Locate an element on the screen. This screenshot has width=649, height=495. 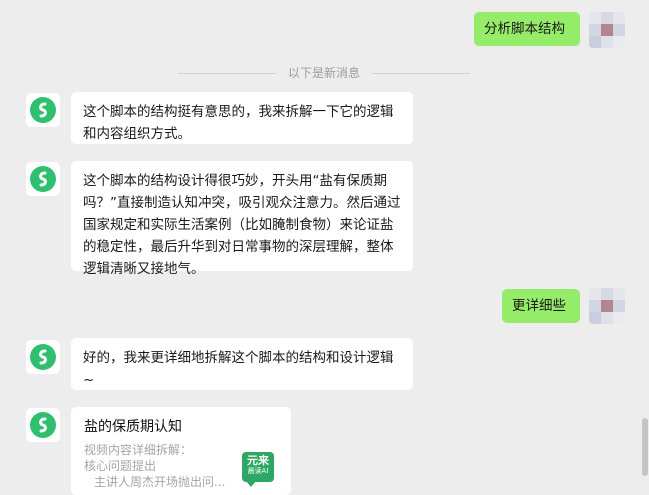
card-line: 核心问题提出 is located at coordinates (120, 466).